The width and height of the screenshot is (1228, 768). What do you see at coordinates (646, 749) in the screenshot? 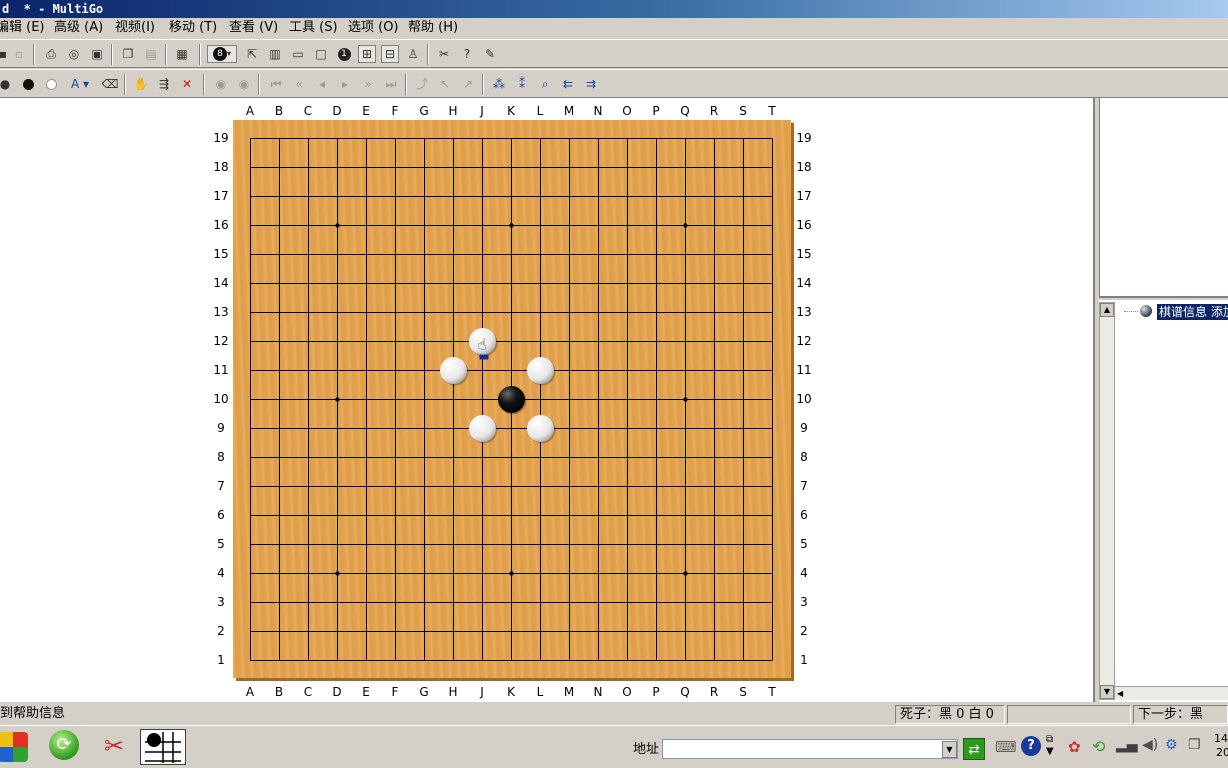
I see `address-label: 地址` at bounding box center [646, 749].